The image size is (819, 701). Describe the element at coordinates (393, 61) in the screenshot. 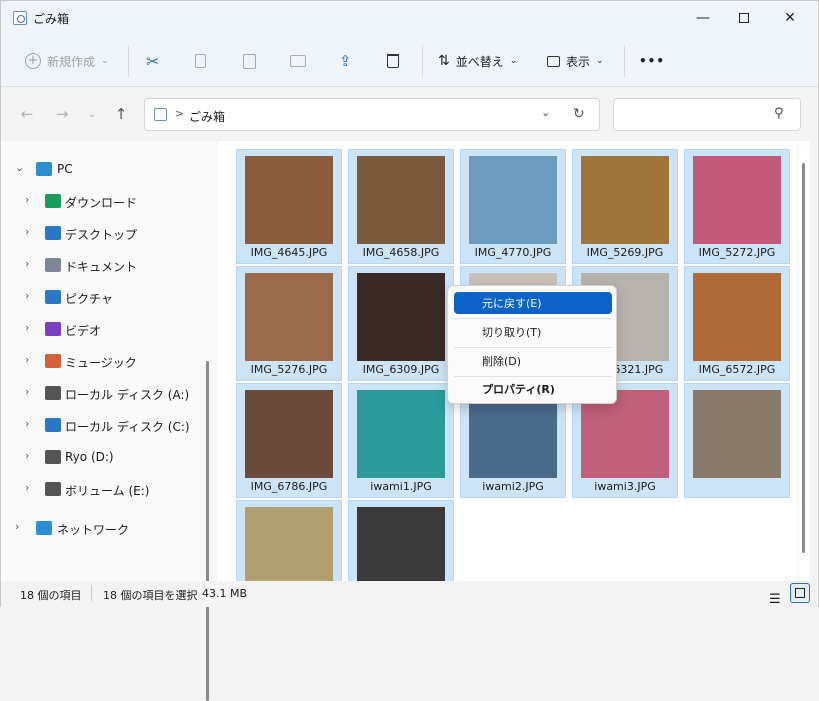

I see `delete-button` at that location.